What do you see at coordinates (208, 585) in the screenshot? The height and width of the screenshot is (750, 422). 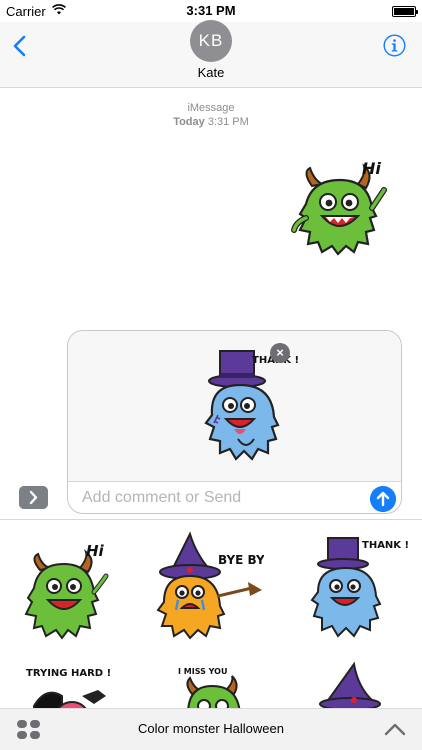 I see `sticker-orange-witch-bye-bye: BYE BYE` at bounding box center [208, 585].